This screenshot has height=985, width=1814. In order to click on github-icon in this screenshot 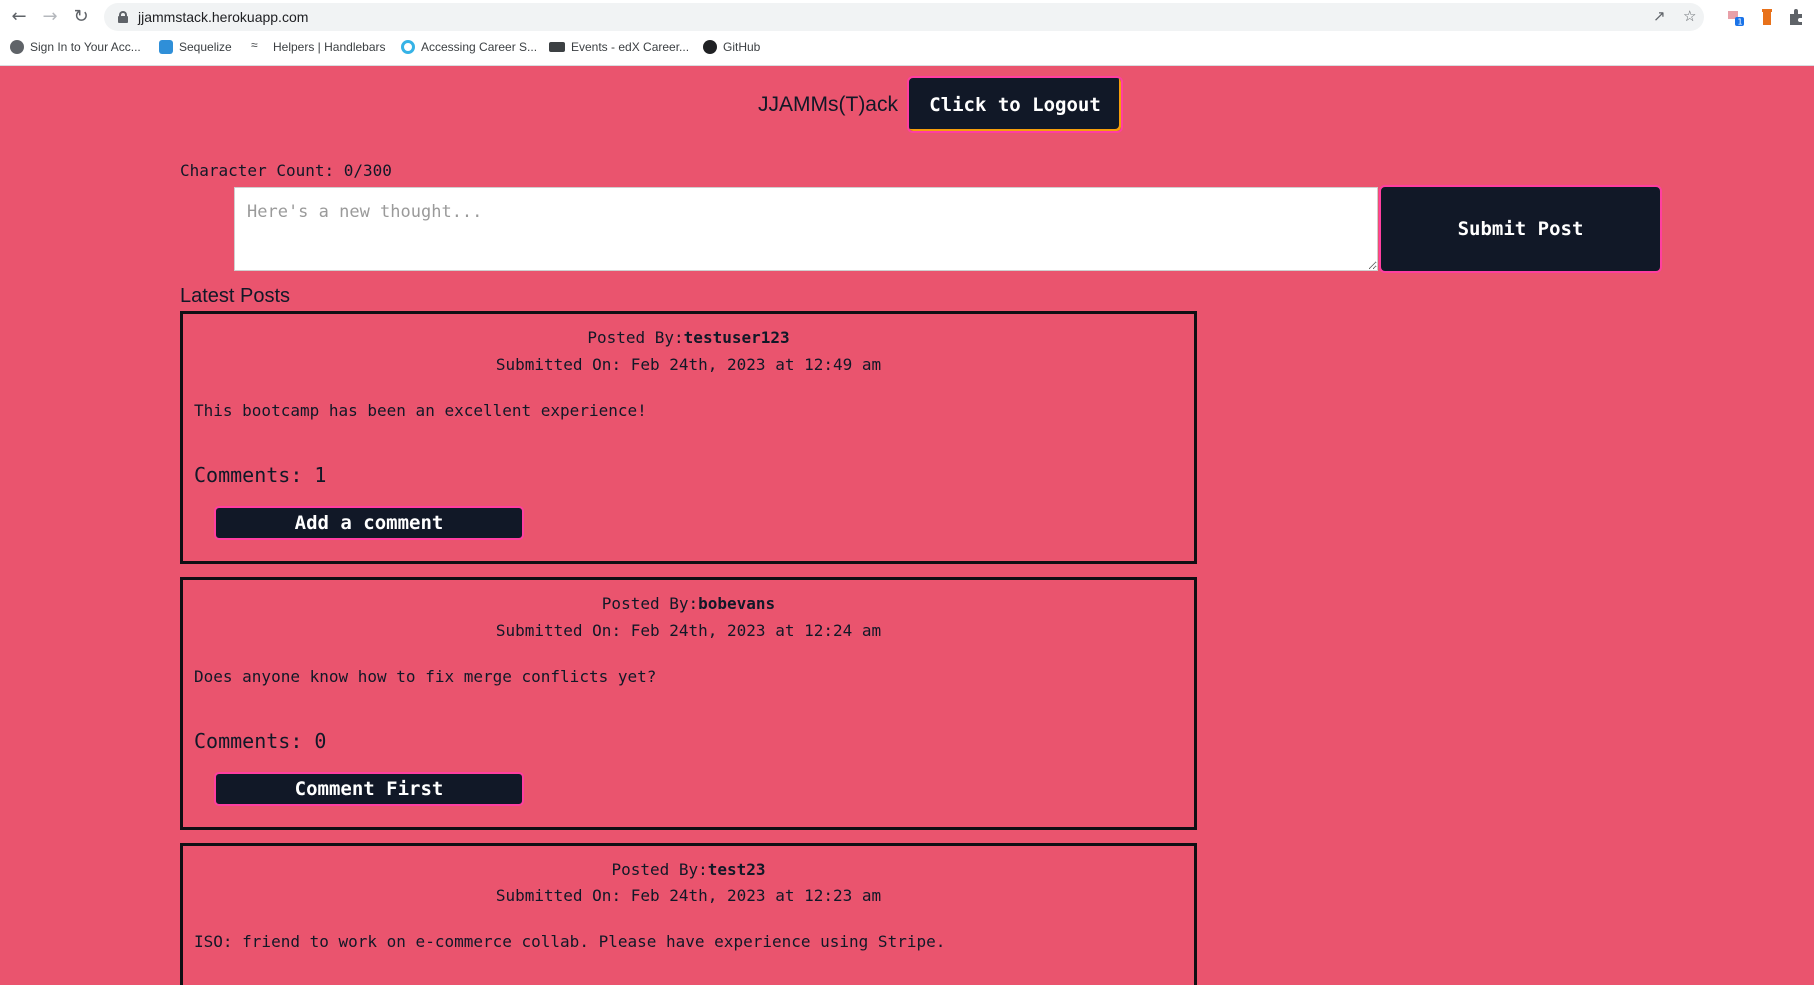, I will do `click(710, 47)`.